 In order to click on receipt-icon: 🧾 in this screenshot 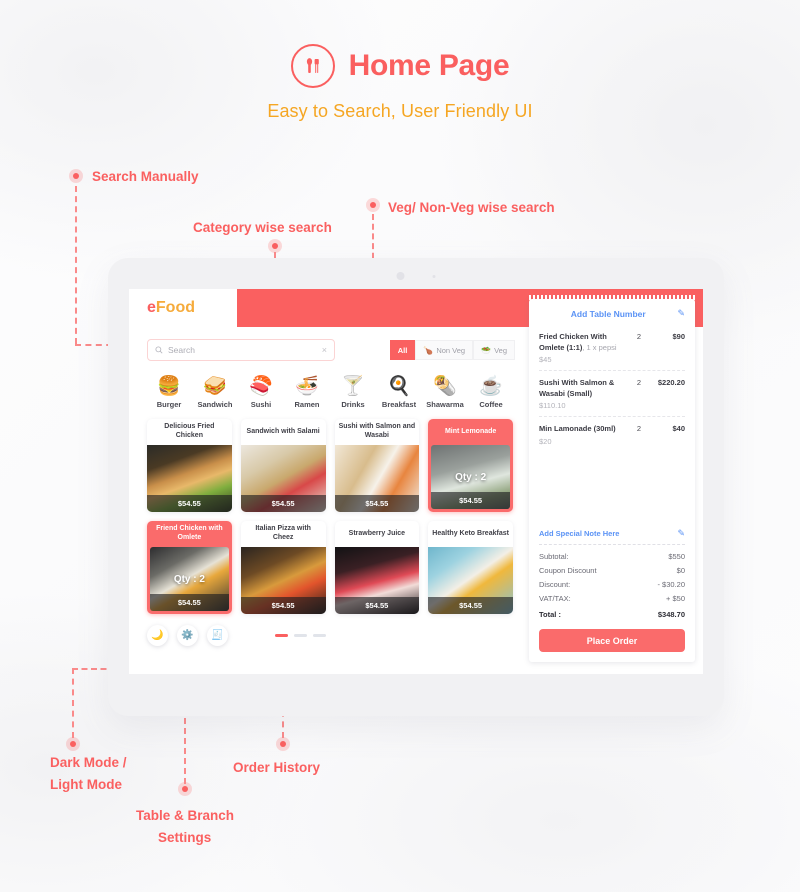, I will do `click(217, 635)`.